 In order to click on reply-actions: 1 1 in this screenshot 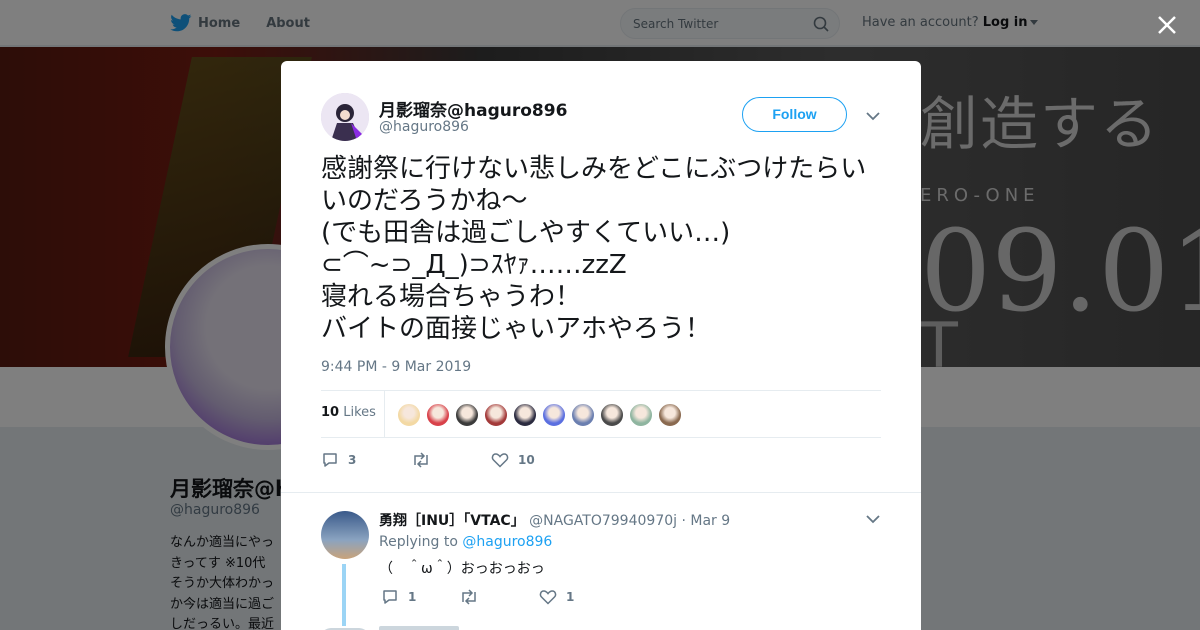, I will do `click(477, 597)`.